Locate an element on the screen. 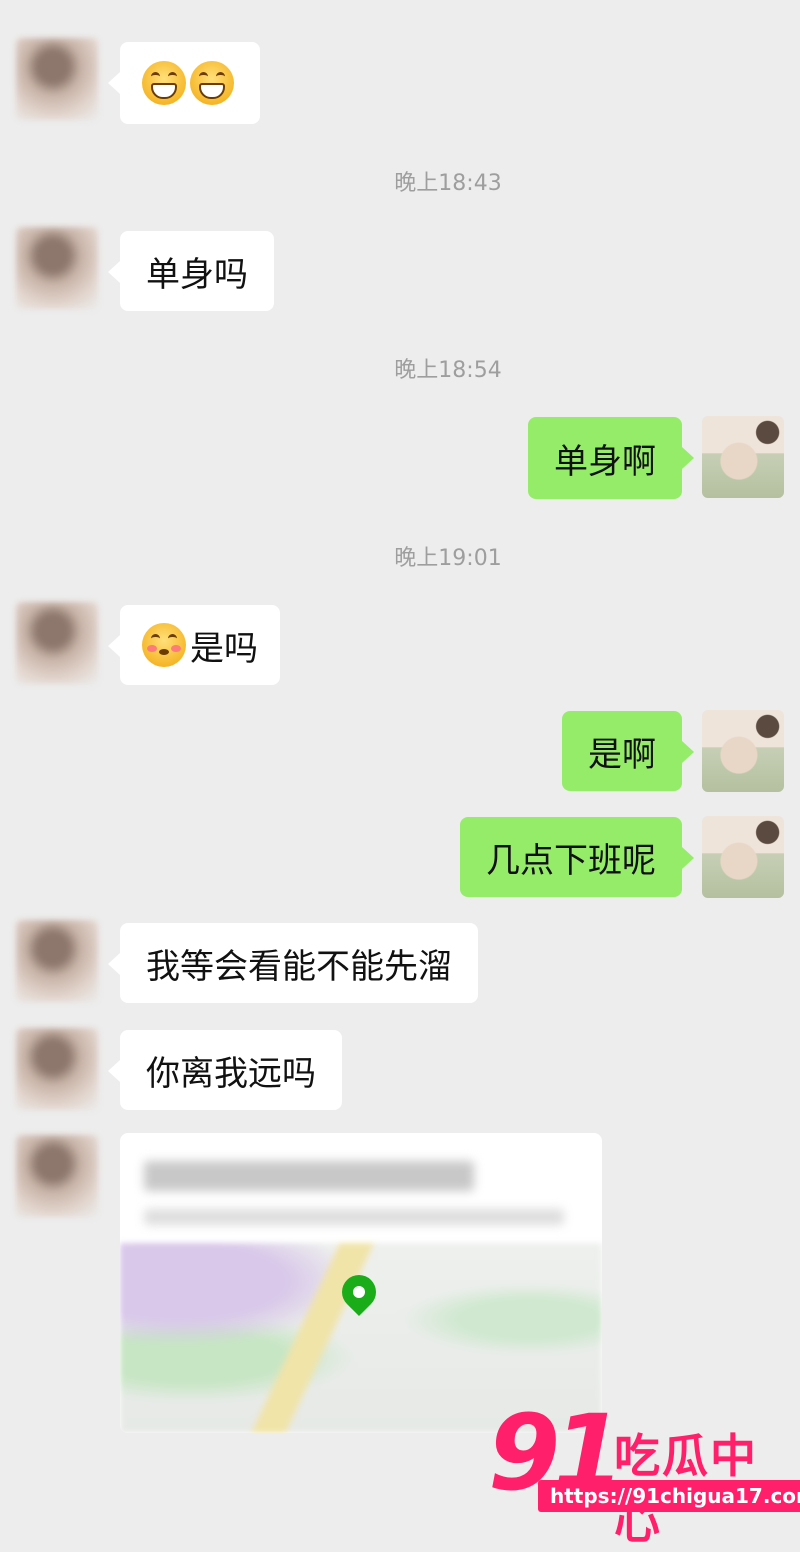 This screenshot has width=800, height=1552. blush-icon is located at coordinates (164, 645).